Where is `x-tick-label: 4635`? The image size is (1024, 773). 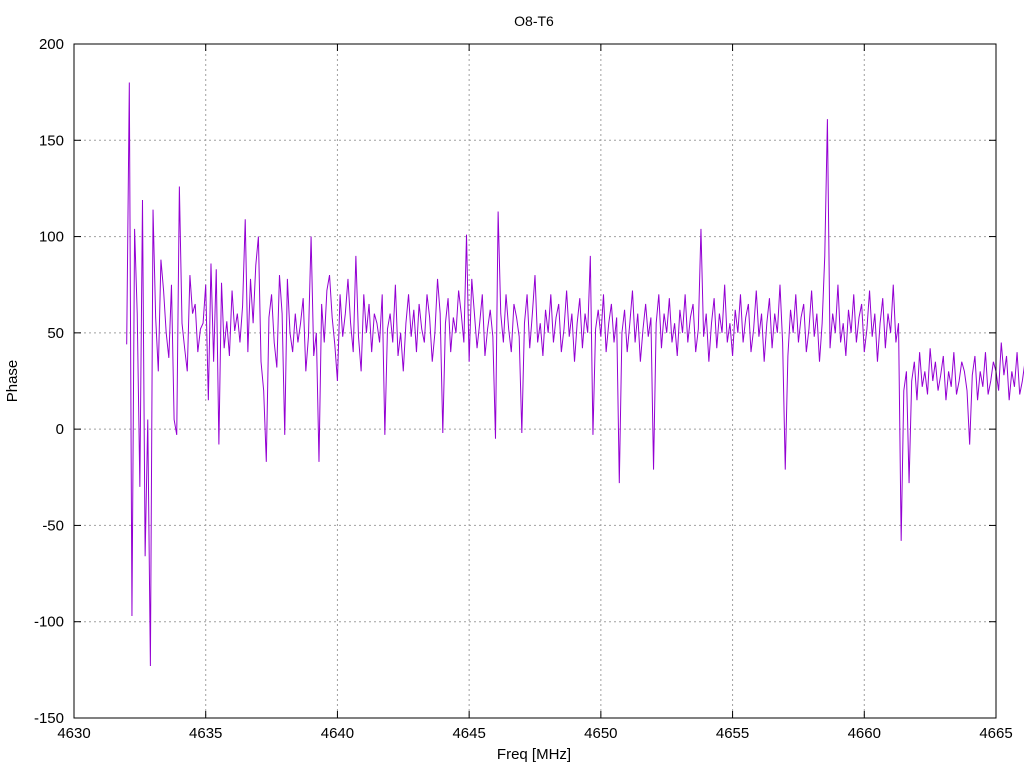
x-tick-label: 4635 is located at coordinates (205, 733).